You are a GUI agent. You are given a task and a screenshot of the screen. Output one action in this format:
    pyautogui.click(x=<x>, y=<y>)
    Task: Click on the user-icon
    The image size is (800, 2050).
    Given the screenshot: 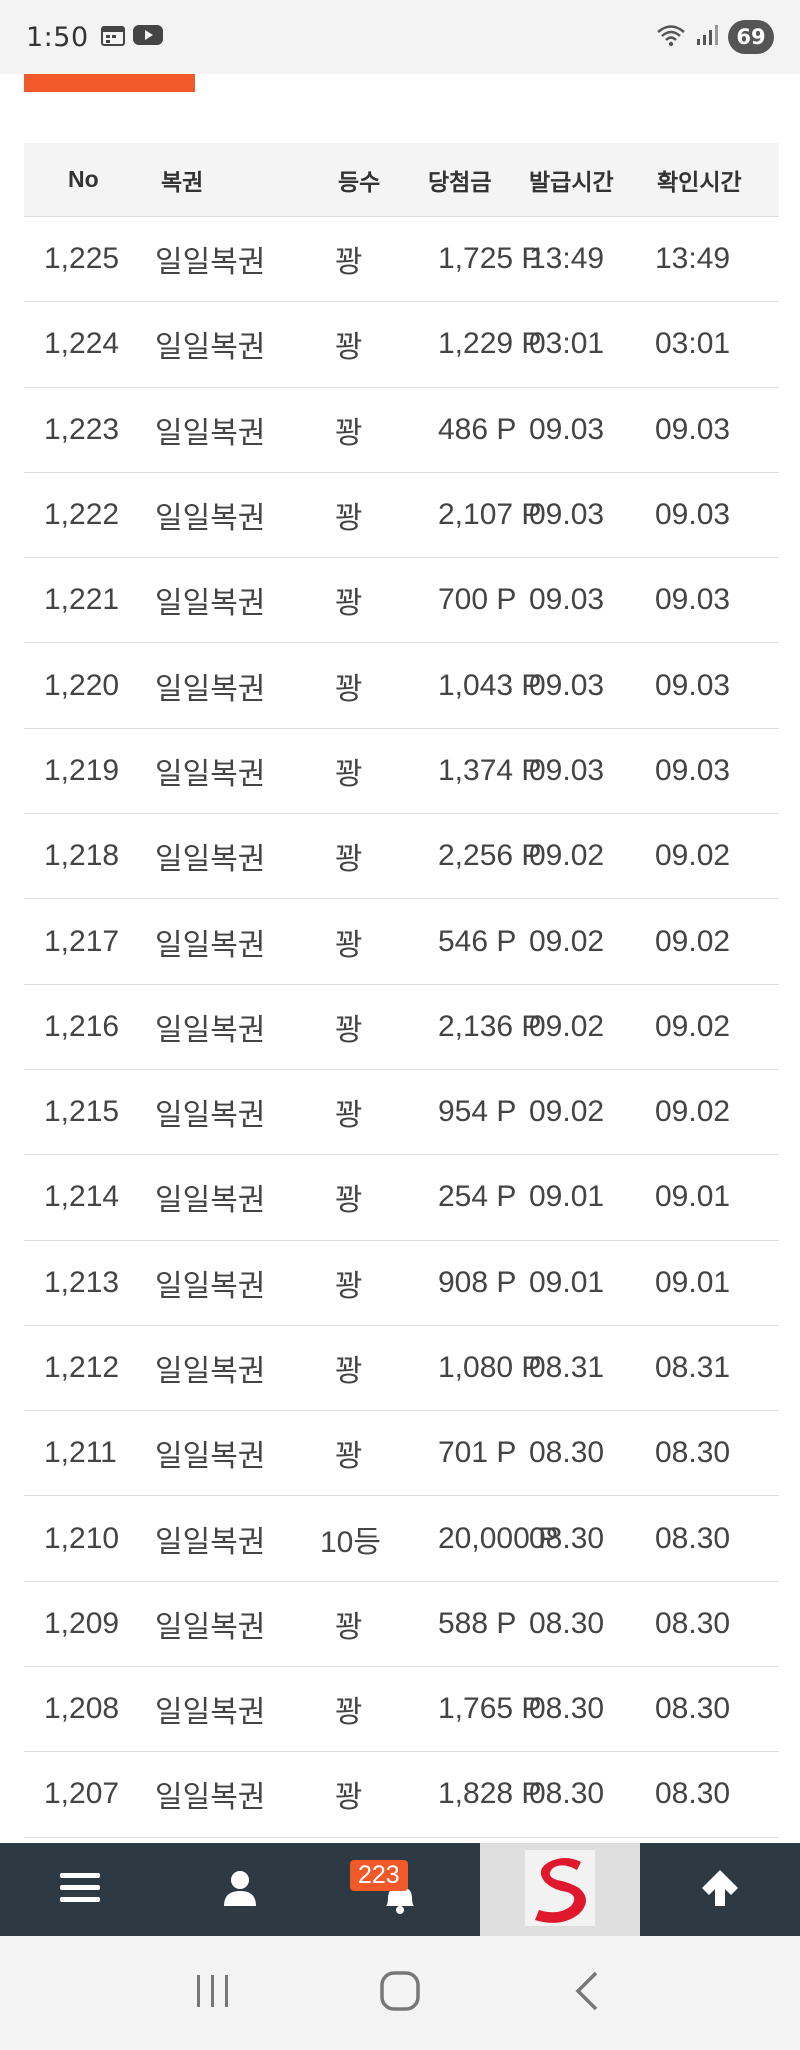 What is the action you would take?
    pyautogui.click(x=240, y=1890)
    